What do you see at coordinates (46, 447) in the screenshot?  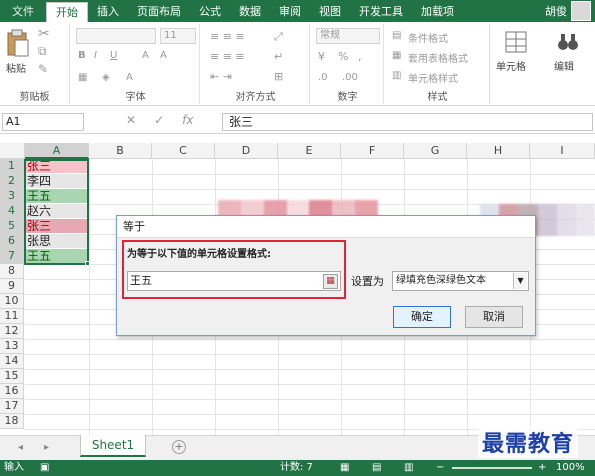 I see `next-sheet-icon: ▸` at bounding box center [46, 447].